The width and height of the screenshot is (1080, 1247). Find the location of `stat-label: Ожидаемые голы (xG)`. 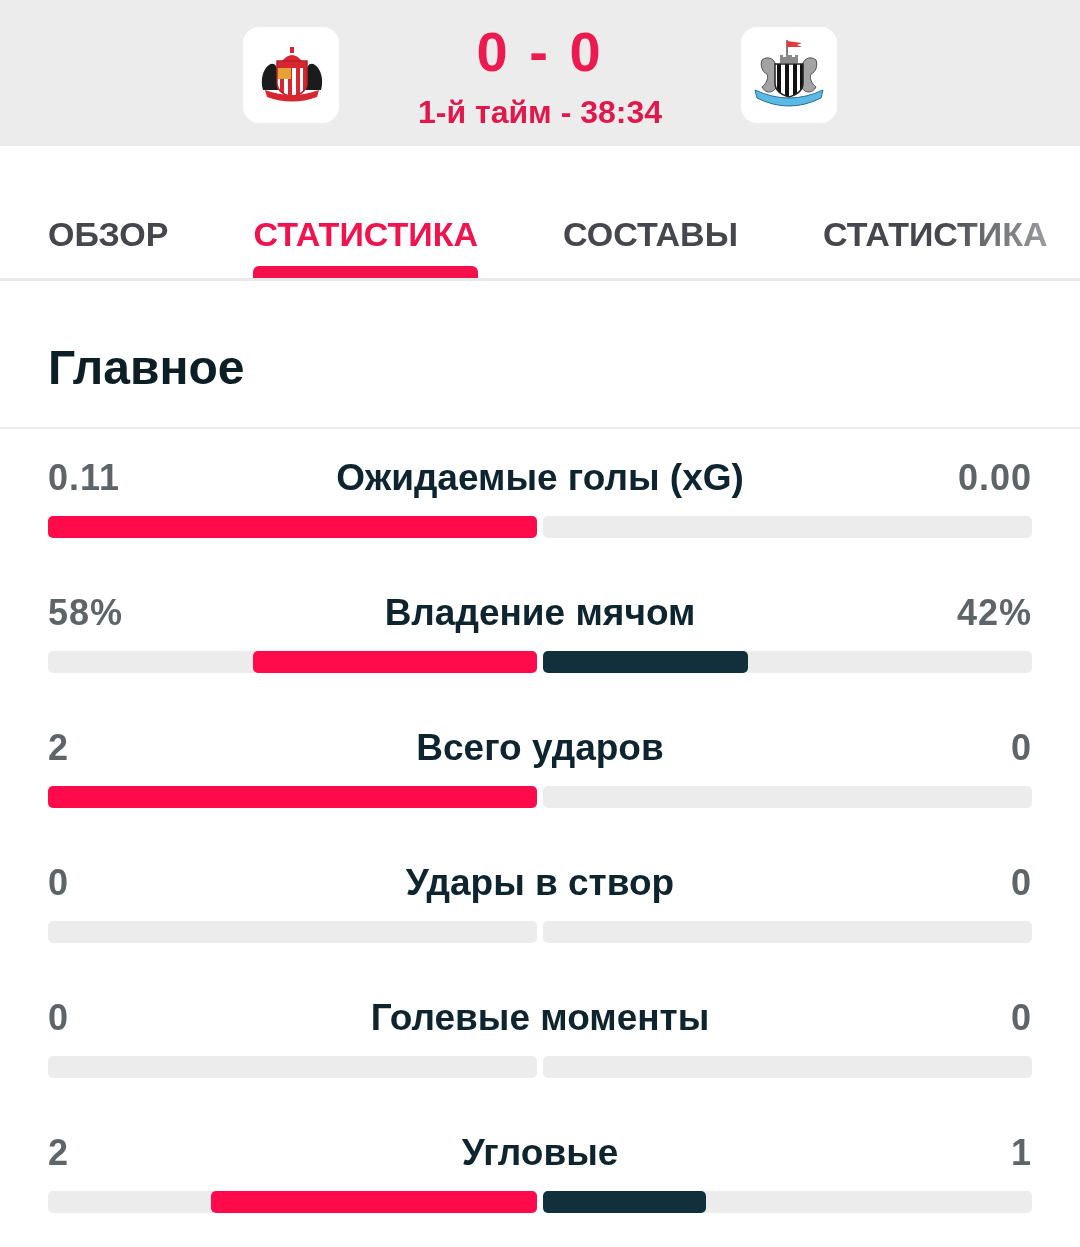

stat-label: Ожидаемые голы (xG) is located at coordinates (540, 478).